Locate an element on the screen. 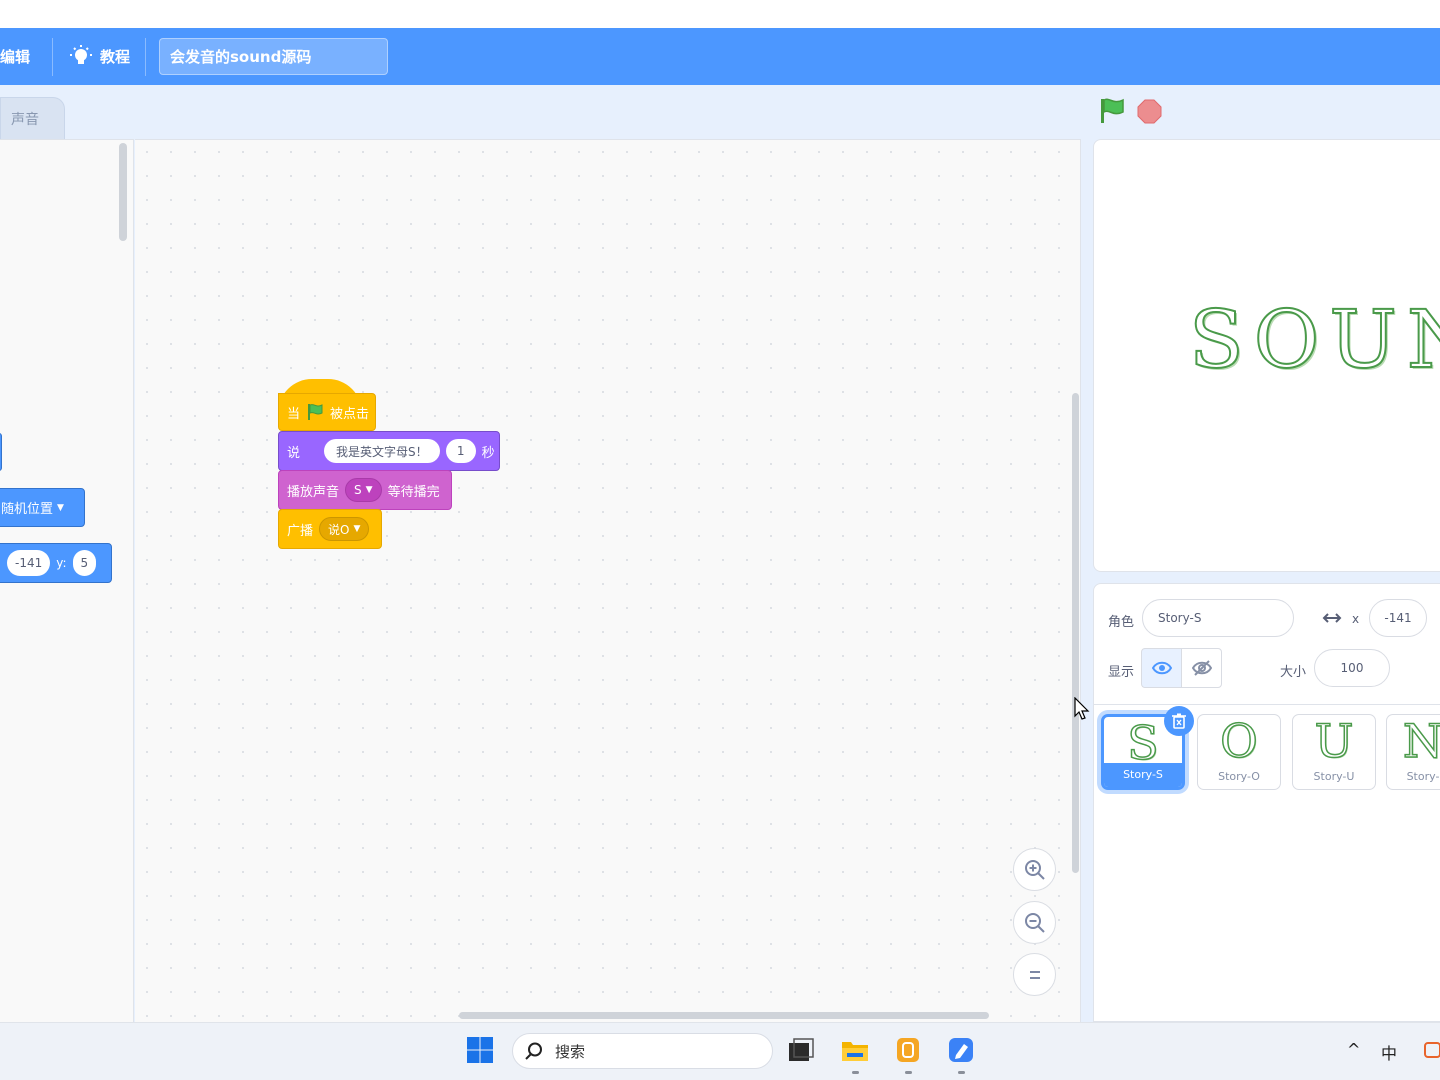 Image resolution: width=1440 pixels, height=1080 pixels. menu-bar: 编辑 教程 会发音的sound源码 is located at coordinates (720, 56).